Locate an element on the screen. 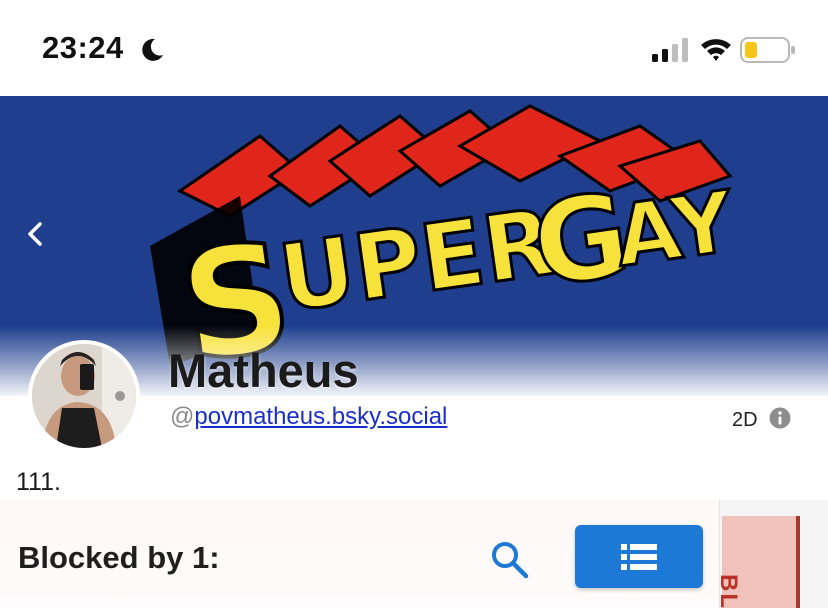 The image size is (828, 608). search-icon is located at coordinates (510, 560).